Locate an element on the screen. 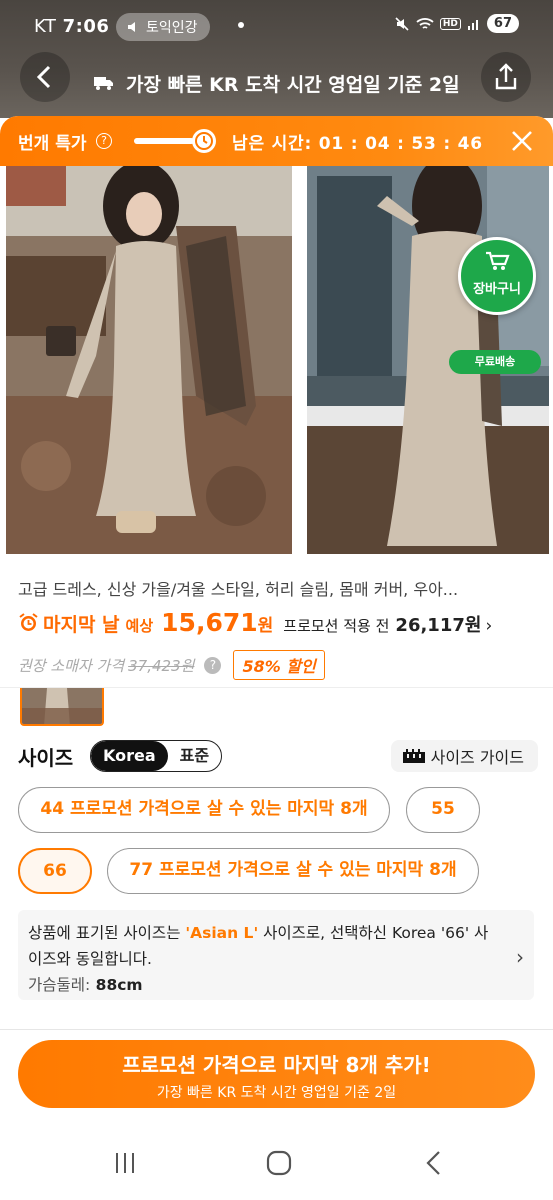 The image size is (553, 1200). size-standard-toggle: Korea 표준 is located at coordinates (156, 756).